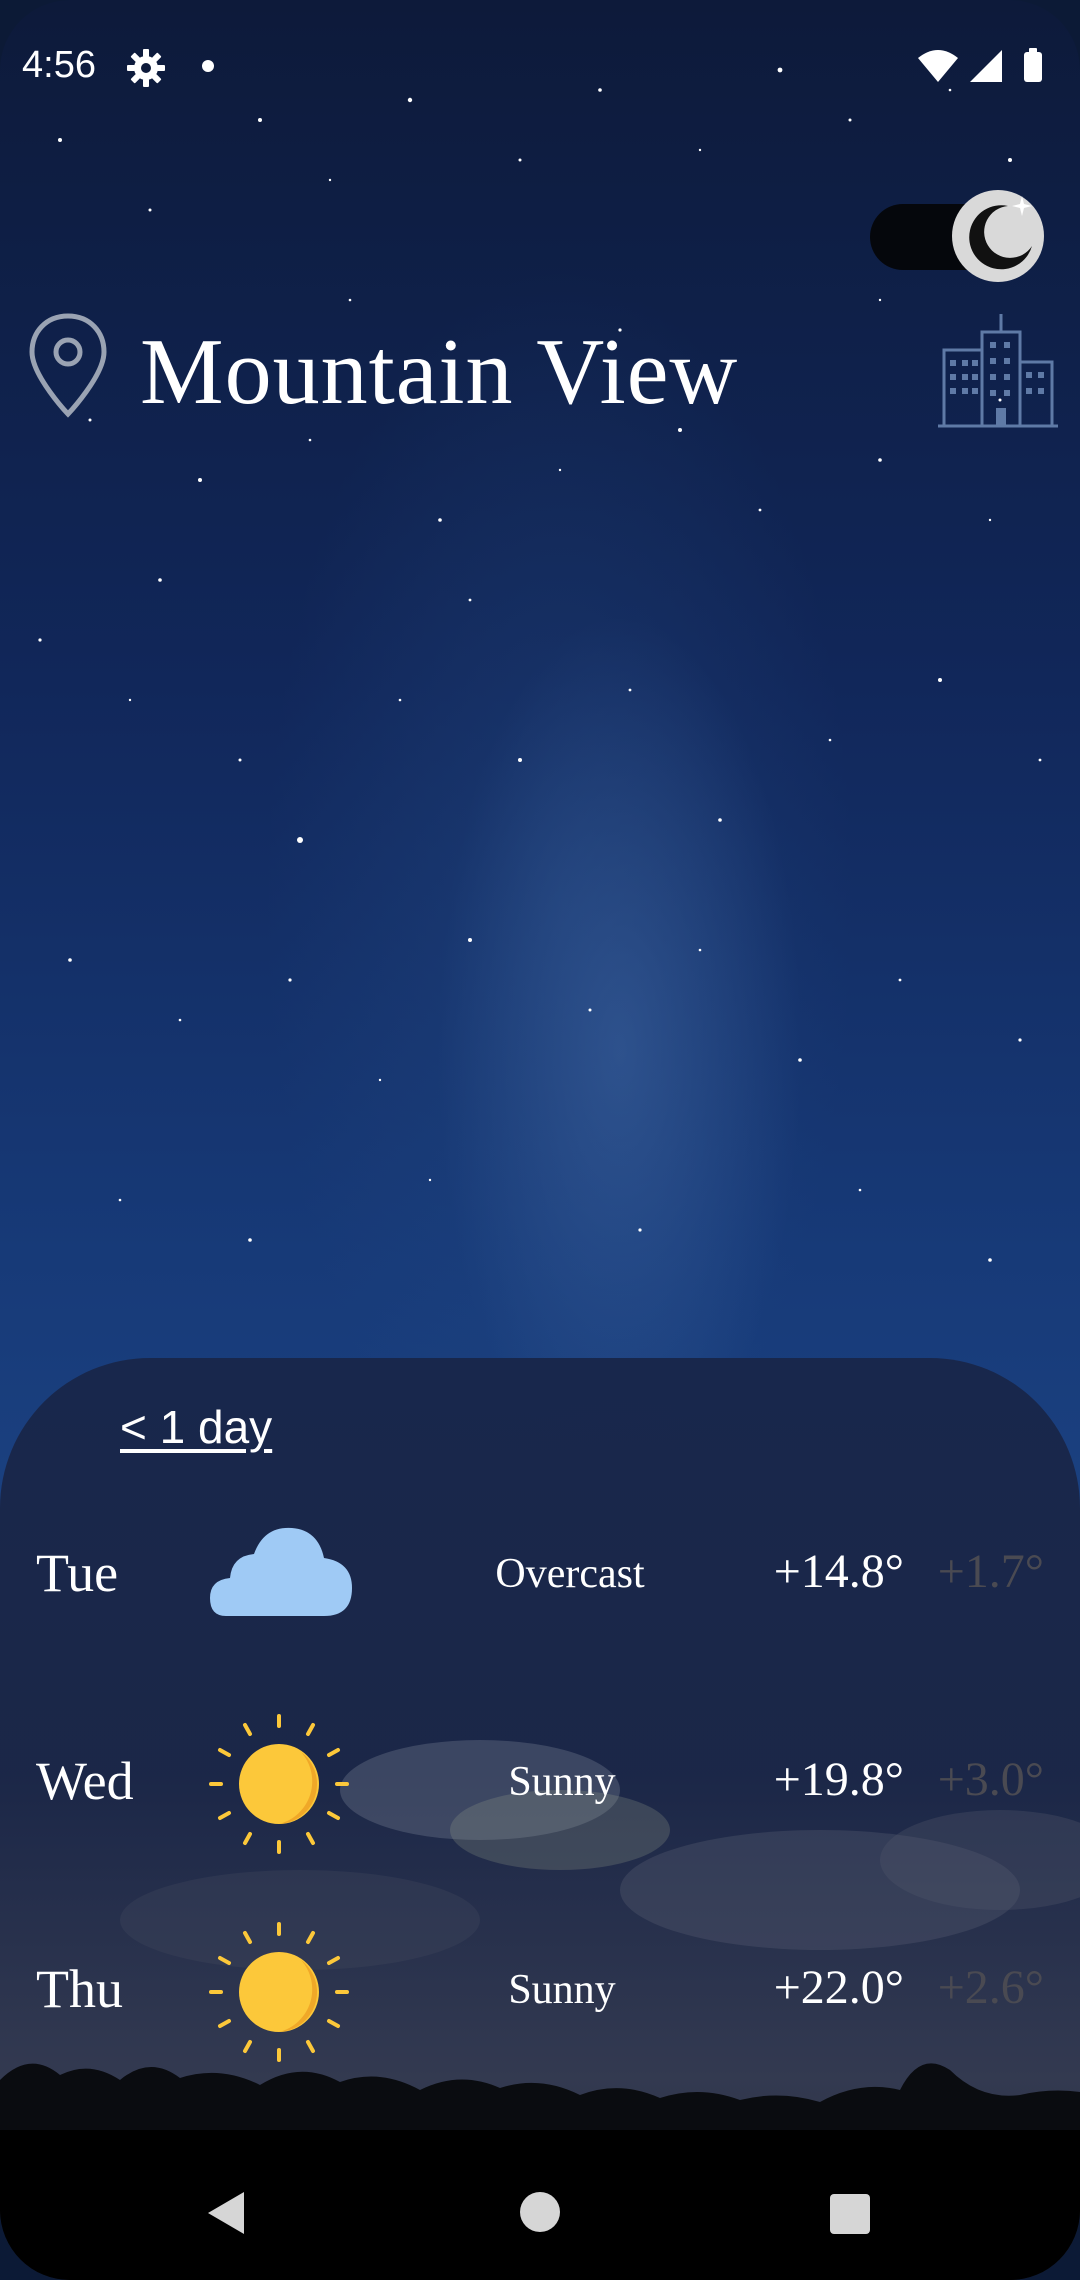 The image size is (1080, 2280). I want to click on city-name: Mountain View, so click(439, 372).